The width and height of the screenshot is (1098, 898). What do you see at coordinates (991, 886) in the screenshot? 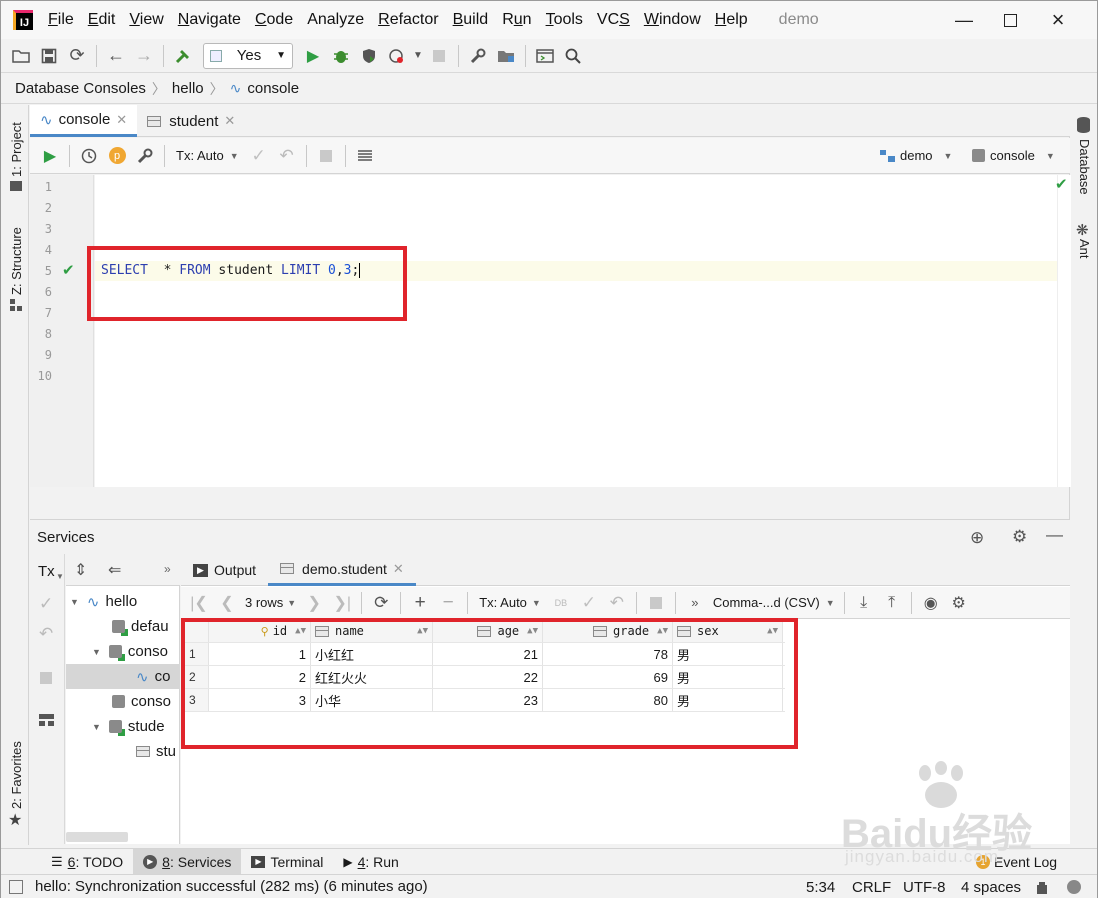
I see `indent-setting: 4 spaces` at bounding box center [991, 886].